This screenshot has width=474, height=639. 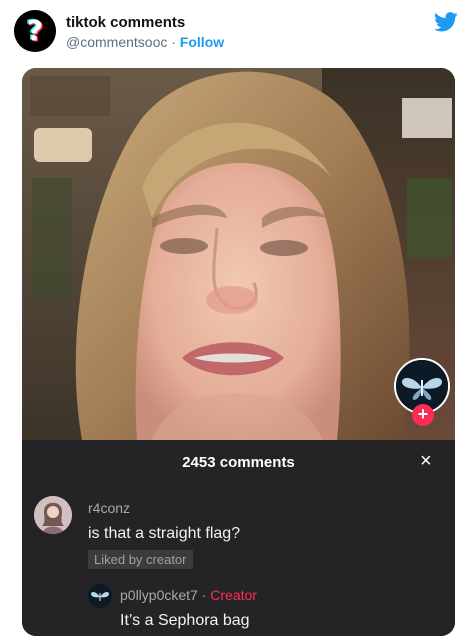 I want to click on follow-creator-button: +, so click(x=423, y=415).